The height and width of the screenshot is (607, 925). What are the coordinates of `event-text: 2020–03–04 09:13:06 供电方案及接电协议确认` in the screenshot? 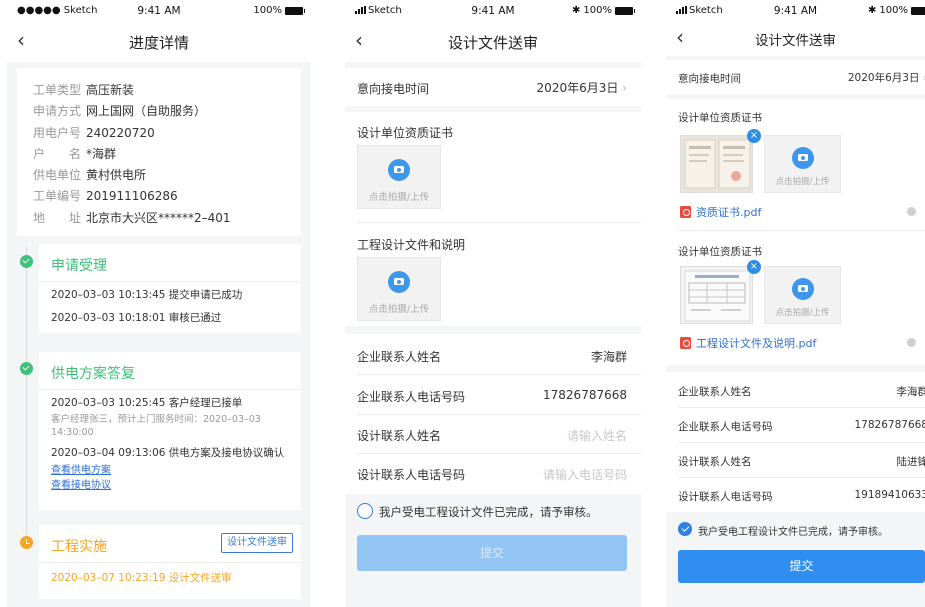 It's located at (168, 453).